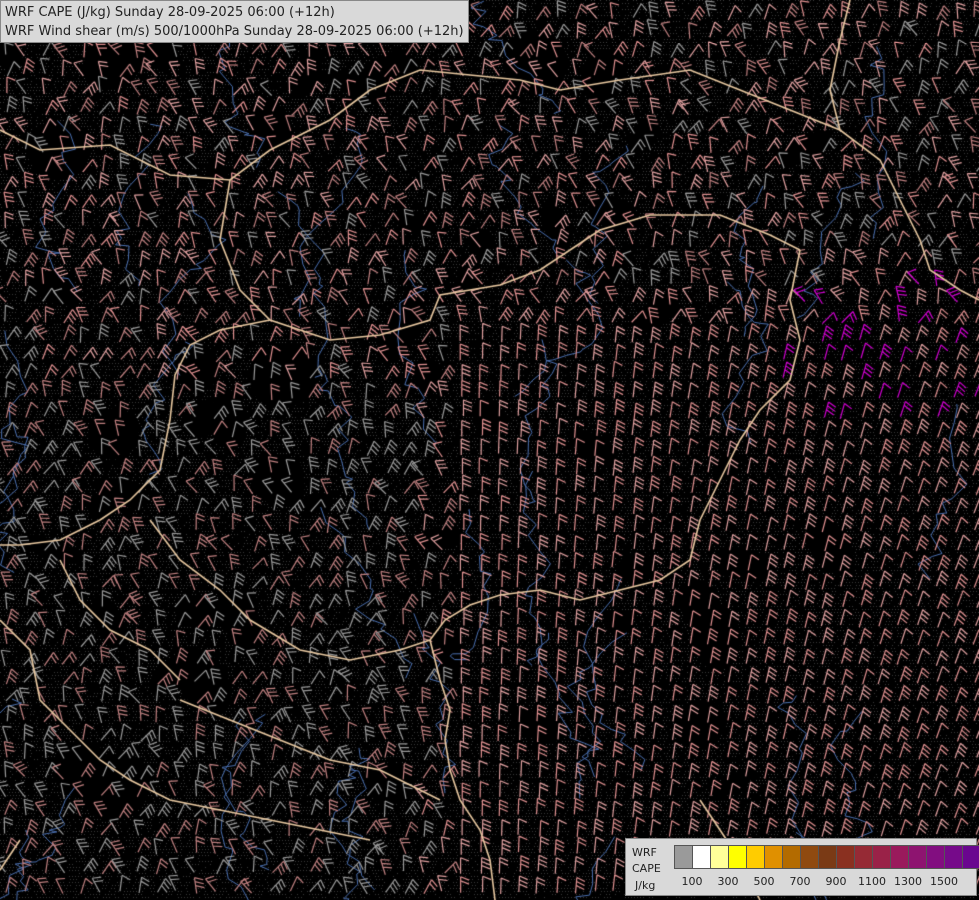 This screenshot has height=900, width=979. Describe the element at coordinates (692, 881) in the screenshot. I see `legend-tick-label: 100` at that location.